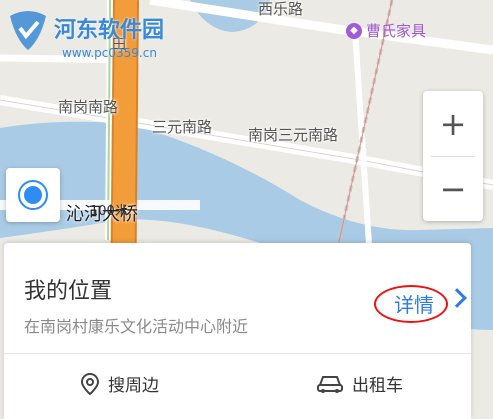  I want to click on poi-label: 曹氏家具, so click(396, 31).